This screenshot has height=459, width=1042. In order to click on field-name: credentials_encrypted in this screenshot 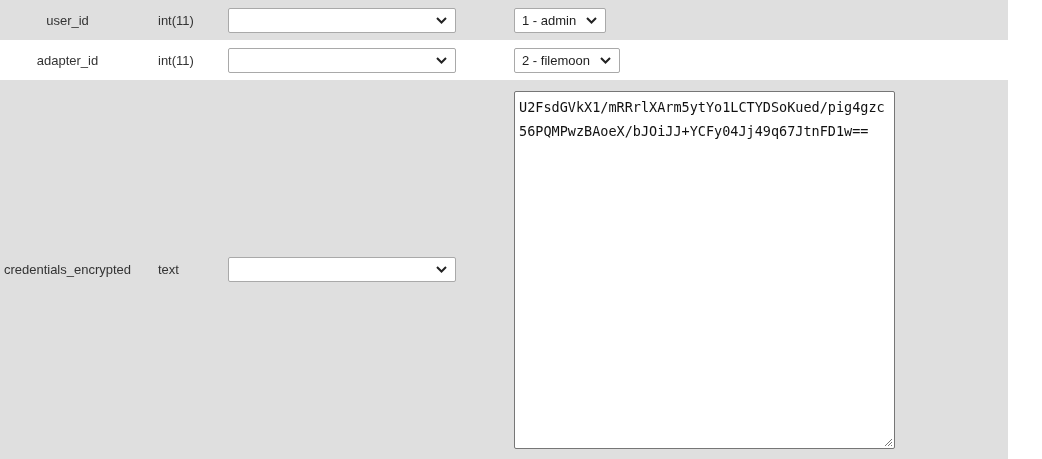, I will do `click(67, 269)`.